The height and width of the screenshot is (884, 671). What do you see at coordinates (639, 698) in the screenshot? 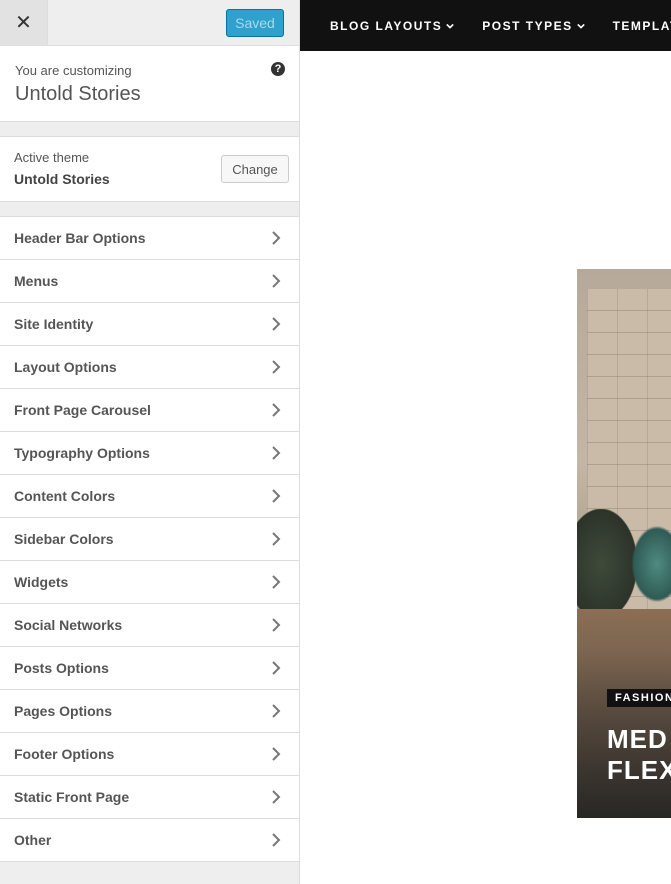
I see `category-tag: FASHION` at bounding box center [639, 698].